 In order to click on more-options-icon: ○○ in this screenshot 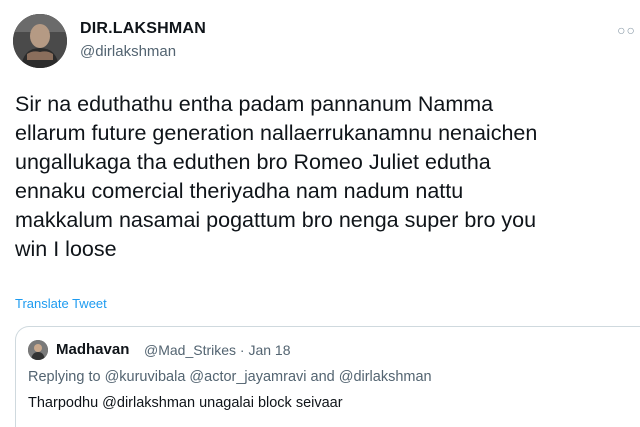, I will do `click(626, 30)`.